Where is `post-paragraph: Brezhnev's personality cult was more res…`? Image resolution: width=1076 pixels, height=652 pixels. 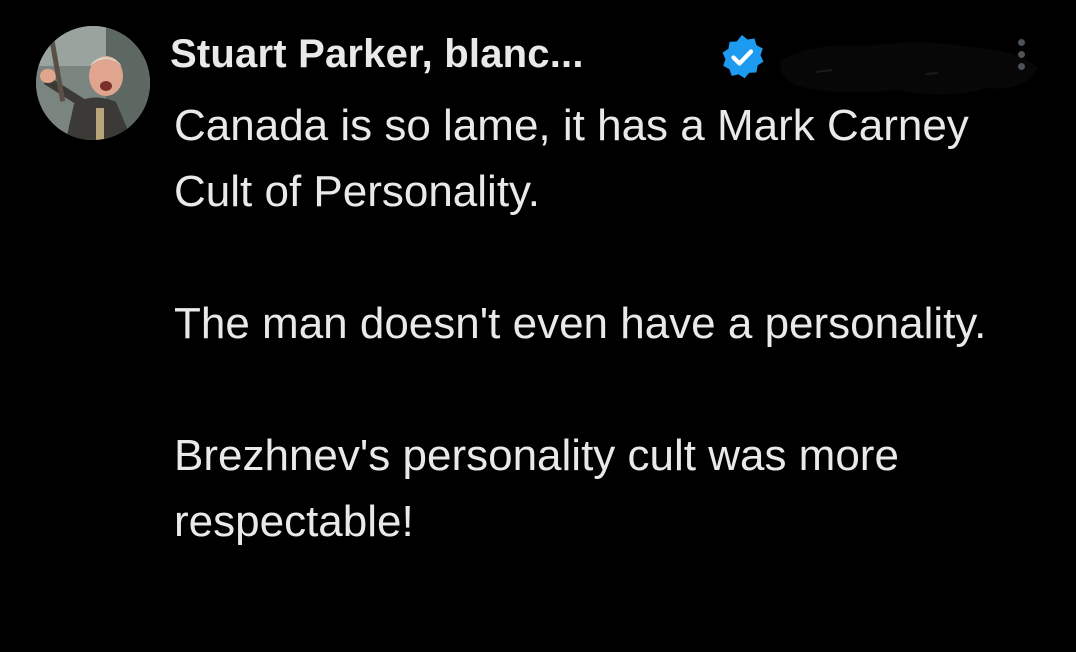 post-paragraph: Brezhnev's personality cult was more res… is located at coordinates (536, 488).